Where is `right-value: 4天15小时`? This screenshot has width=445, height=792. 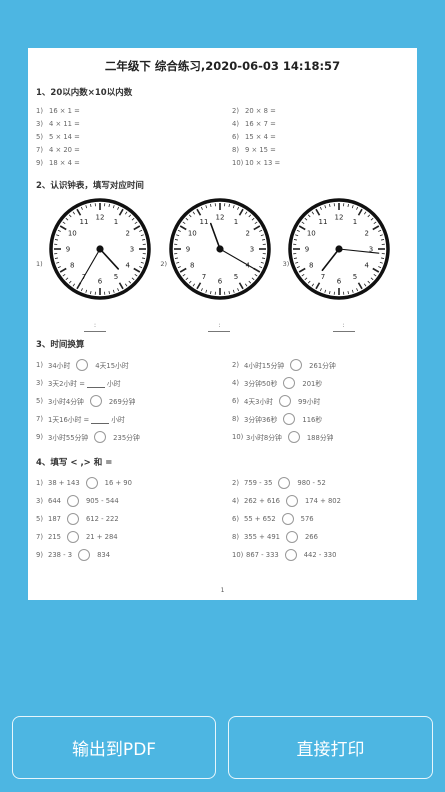 right-value: 4天15小时 is located at coordinates (112, 366).